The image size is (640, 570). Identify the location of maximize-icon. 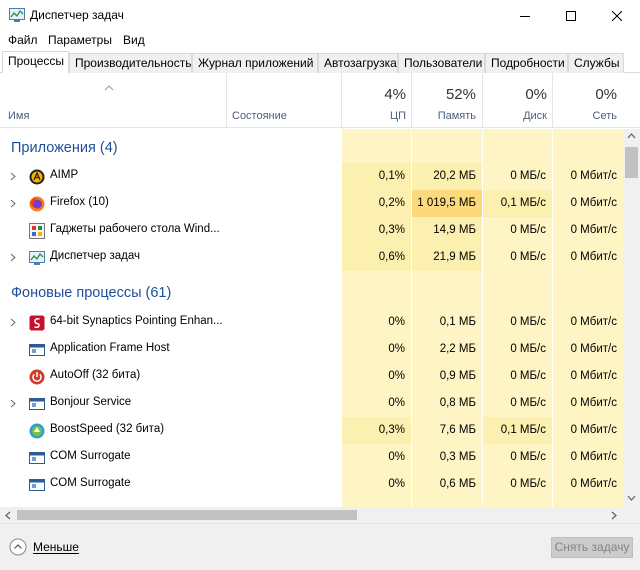
(571, 15).